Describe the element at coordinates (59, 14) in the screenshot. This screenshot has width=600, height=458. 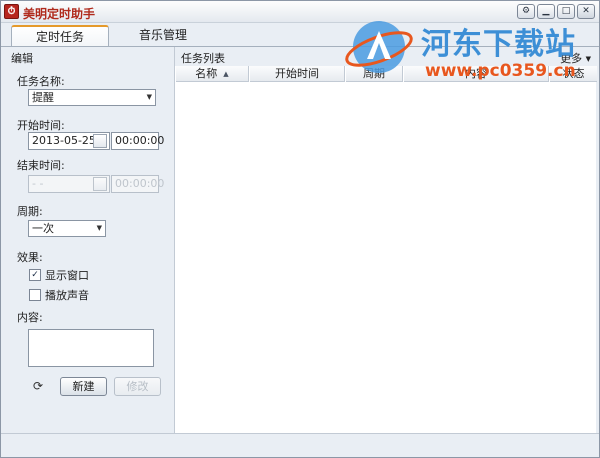
I see `window-title: 美明定时助手` at that location.